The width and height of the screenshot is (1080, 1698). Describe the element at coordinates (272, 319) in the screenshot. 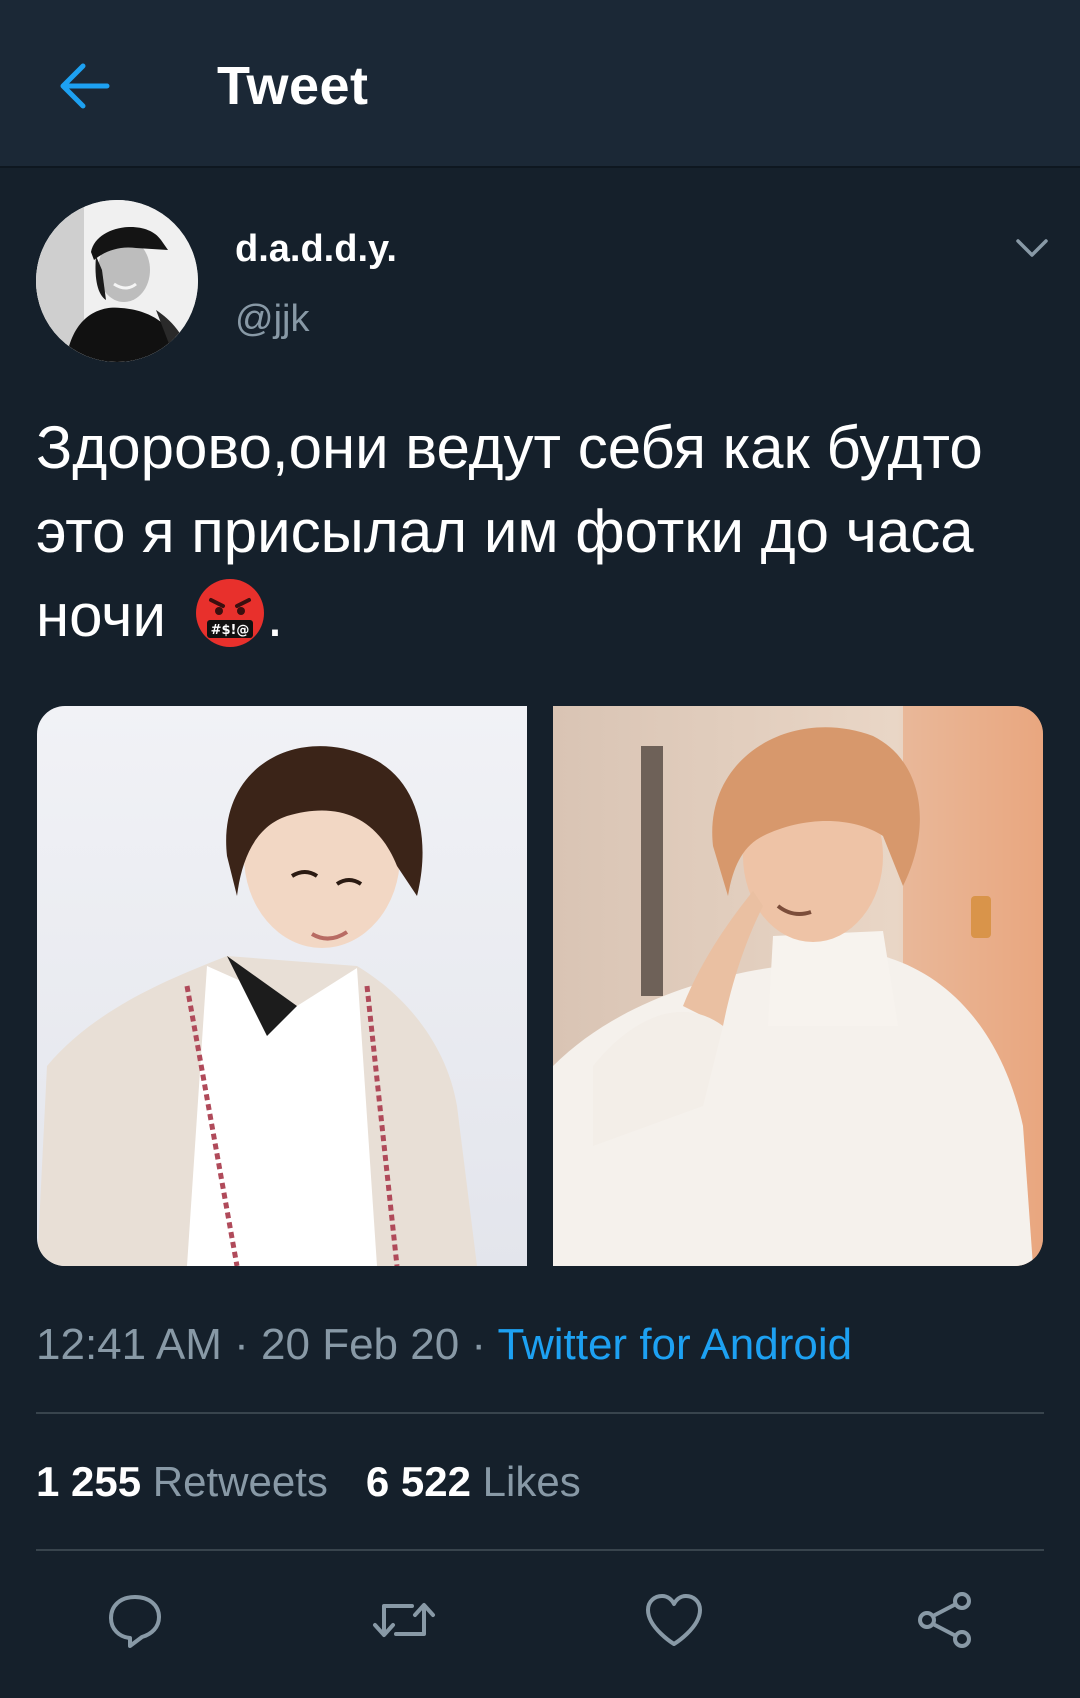

I see `user-handle: @jjk` at that location.